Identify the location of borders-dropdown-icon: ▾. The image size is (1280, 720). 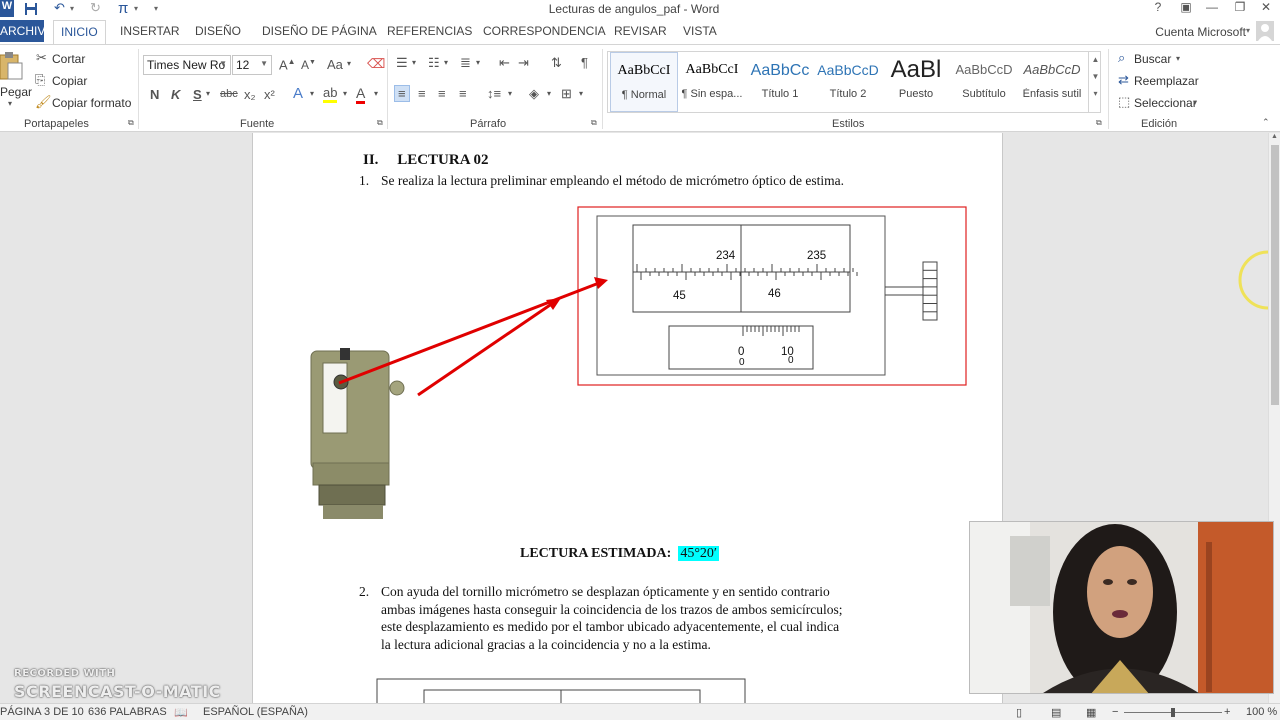
(581, 93).